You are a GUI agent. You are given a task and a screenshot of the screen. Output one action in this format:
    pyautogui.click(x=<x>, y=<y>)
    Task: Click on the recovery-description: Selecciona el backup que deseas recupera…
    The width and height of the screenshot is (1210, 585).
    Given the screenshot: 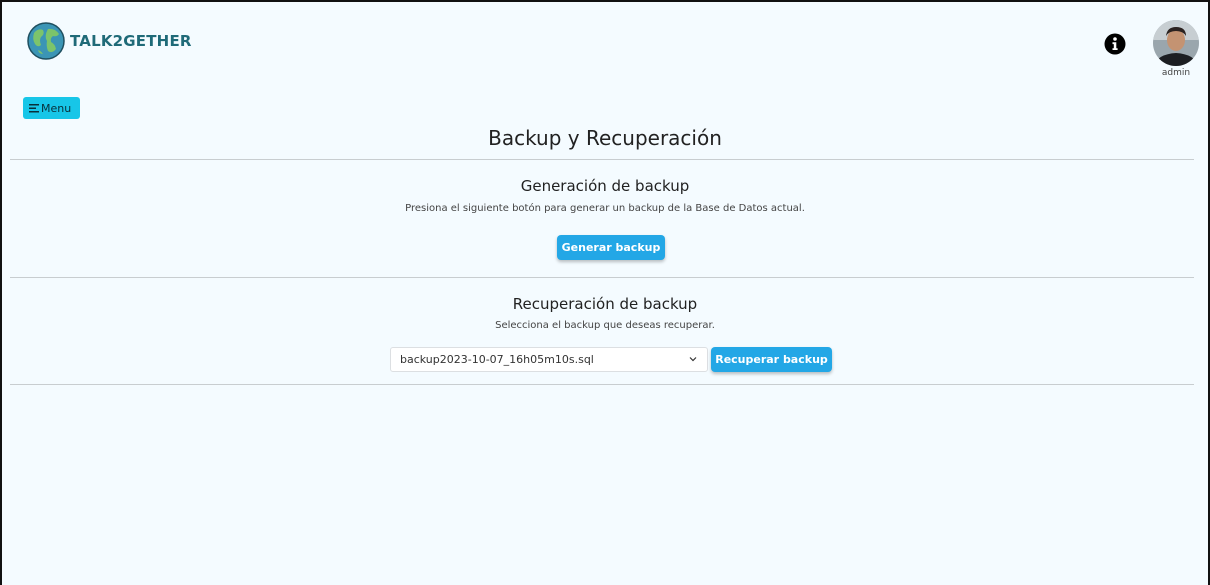 What is the action you would take?
    pyautogui.click(x=605, y=325)
    